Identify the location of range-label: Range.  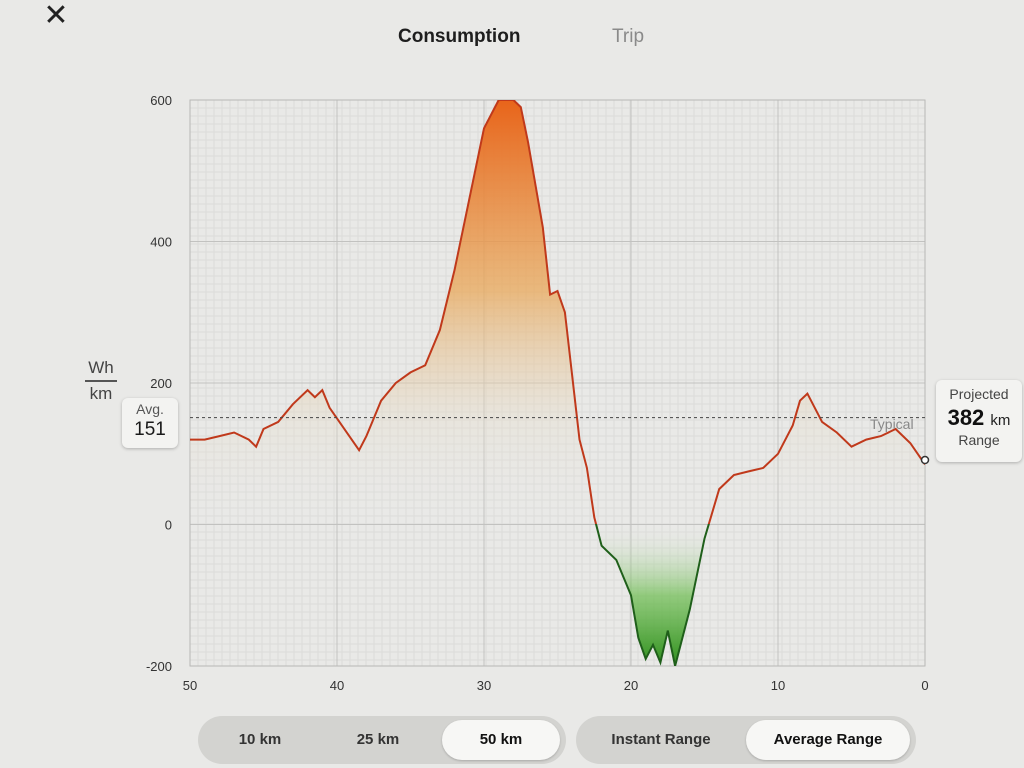
(979, 440).